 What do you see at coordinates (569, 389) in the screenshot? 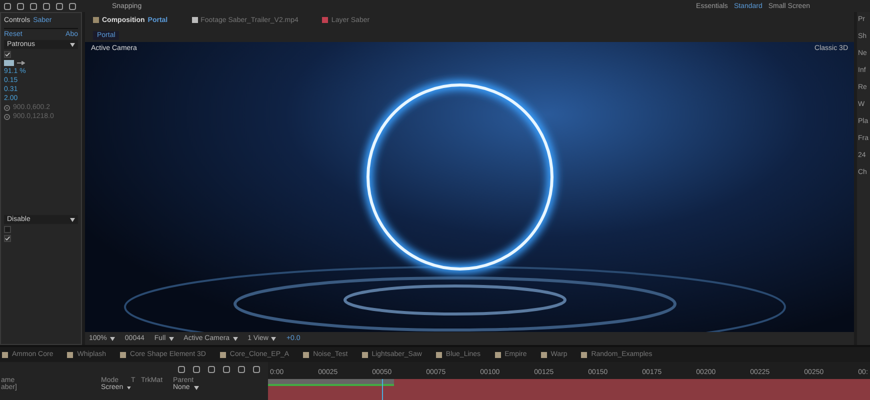
I see `layer-bar` at bounding box center [569, 389].